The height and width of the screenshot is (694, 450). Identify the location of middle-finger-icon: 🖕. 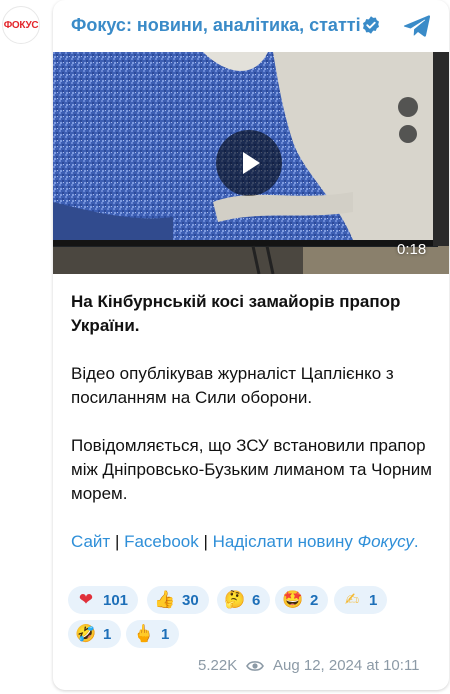
(144, 634).